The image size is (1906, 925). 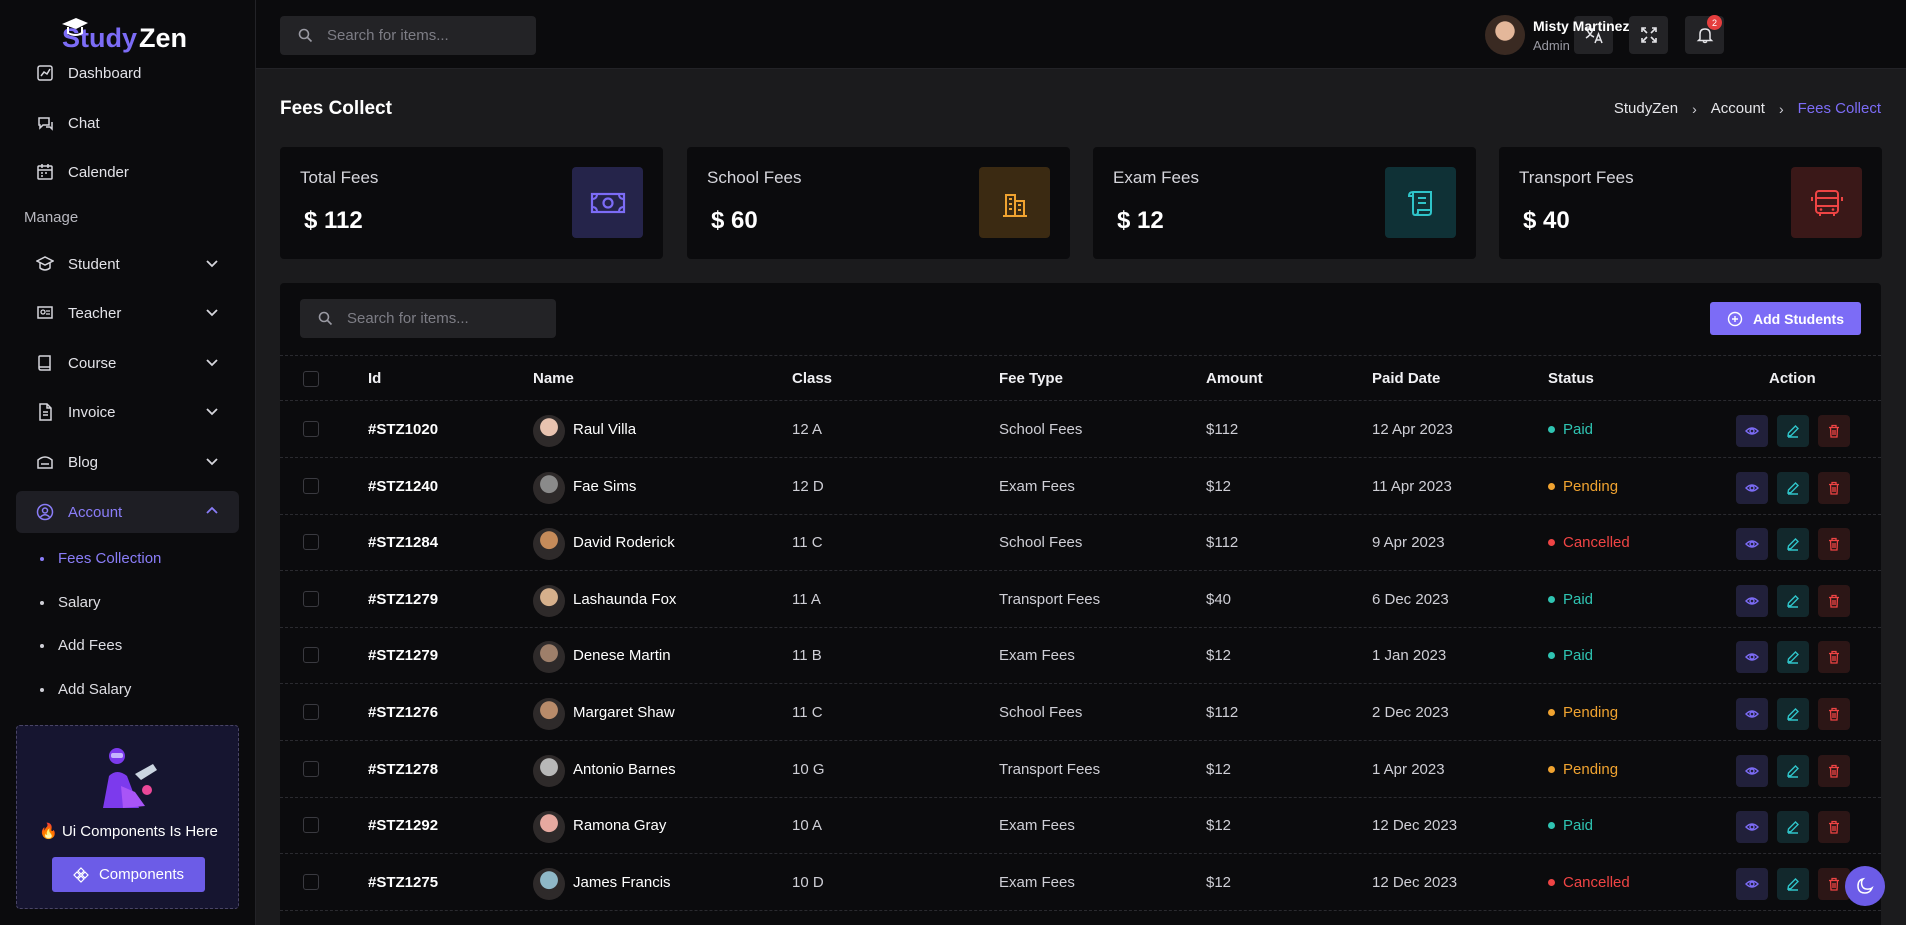 What do you see at coordinates (127, 512) in the screenshot?
I see `sidebar-item-account: Account` at bounding box center [127, 512].